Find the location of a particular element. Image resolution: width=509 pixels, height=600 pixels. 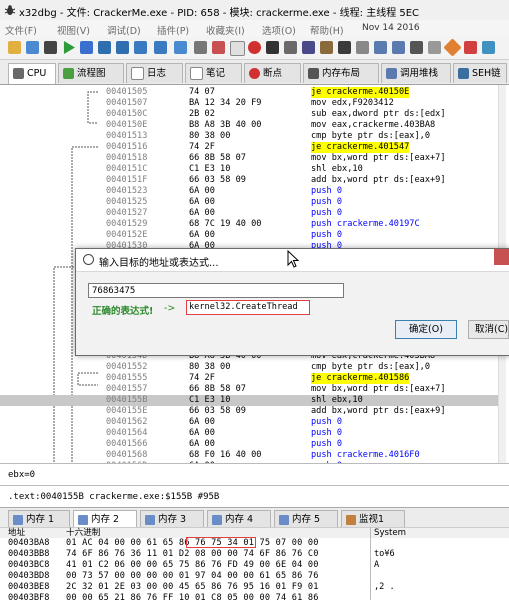

tab-seh: SEH链 is located at coordinates (480, 73).